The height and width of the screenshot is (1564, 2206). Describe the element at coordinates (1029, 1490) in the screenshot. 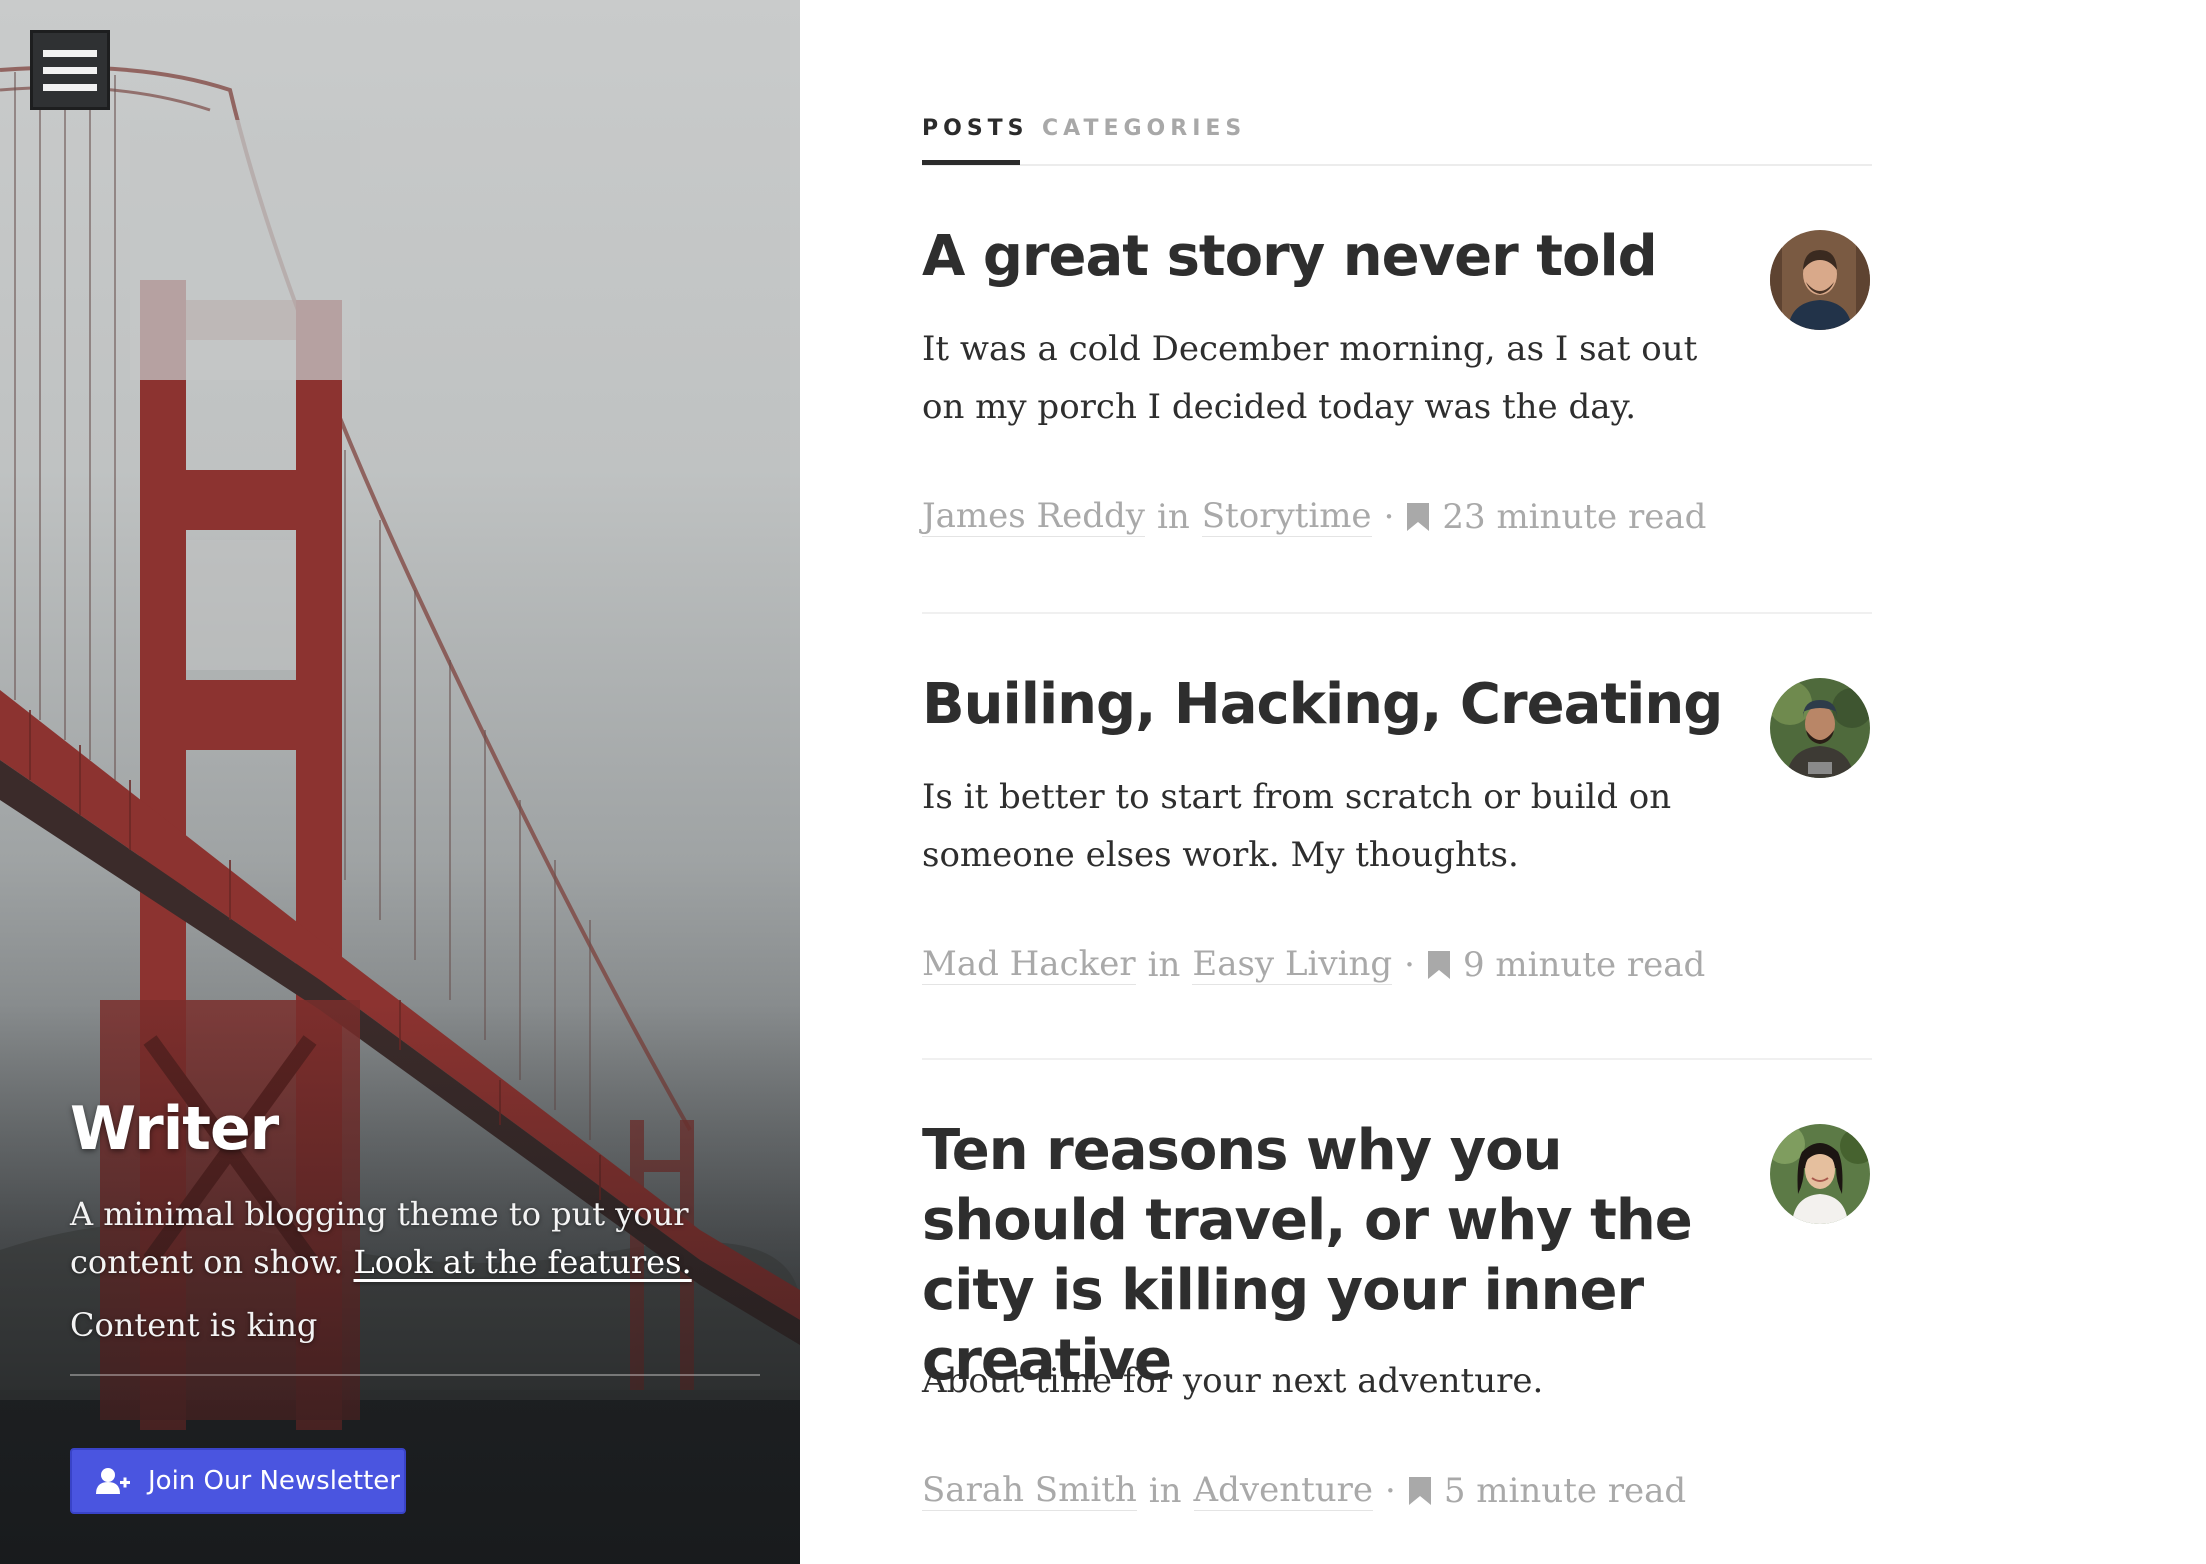

I see `post-author-link: Sarah Smith` at that location.